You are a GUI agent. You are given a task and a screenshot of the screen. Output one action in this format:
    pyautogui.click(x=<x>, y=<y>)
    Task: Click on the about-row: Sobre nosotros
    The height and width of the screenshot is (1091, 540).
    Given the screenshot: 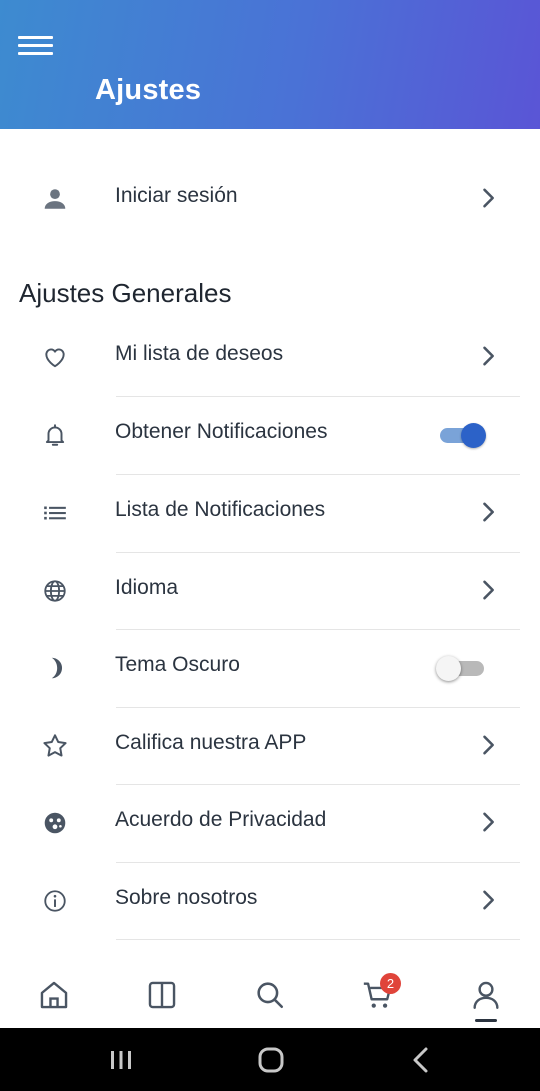 What is the action you would take?
    pyautogui.click(x=270, y=900)
    